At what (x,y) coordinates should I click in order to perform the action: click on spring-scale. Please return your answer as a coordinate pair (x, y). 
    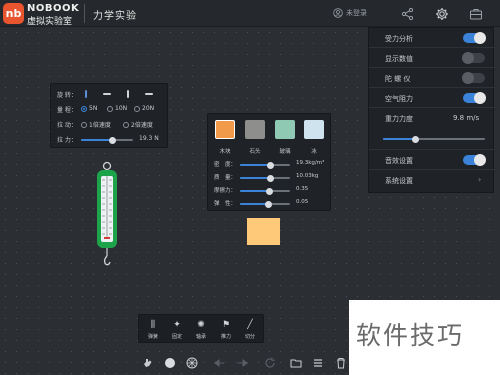
    Looking at the image, I should click on (107, 215).